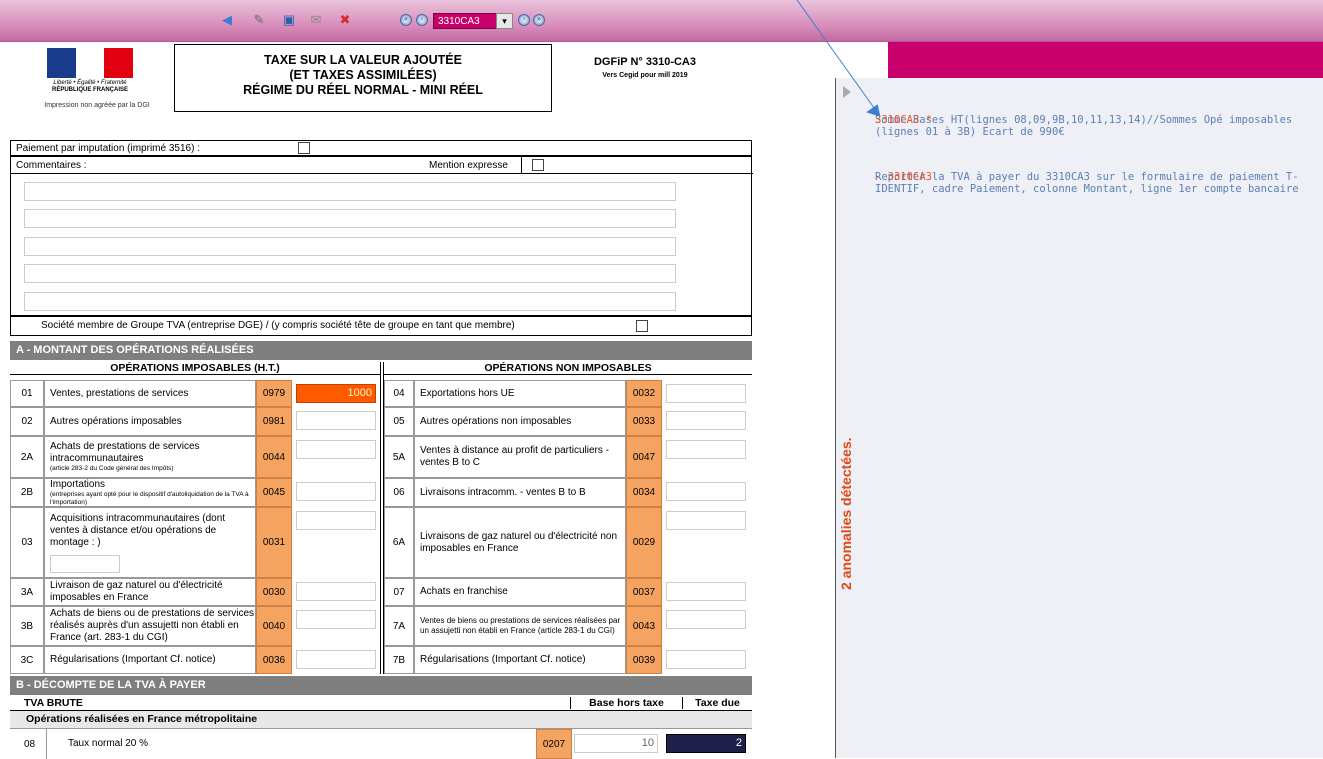 The width and height of the screenshot is (1323, 759). I want to click on left-row-num: 3A, so click(27, 592).